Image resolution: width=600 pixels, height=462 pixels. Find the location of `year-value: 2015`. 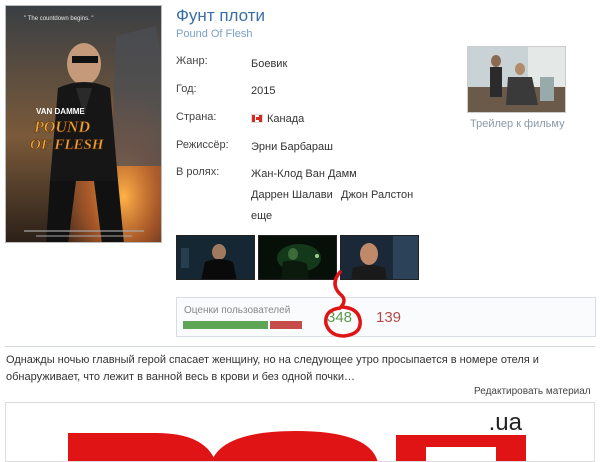

year-value: 2015 is located at coordinates (263, 91).